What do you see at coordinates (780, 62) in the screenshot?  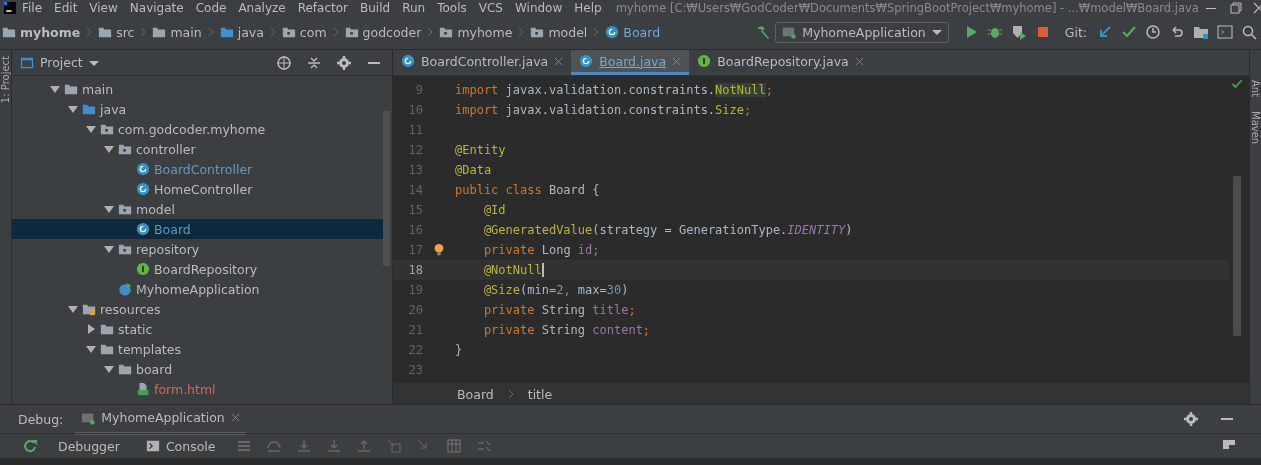 I see `editor-tab: BoardRepository.java` at bounding box center [780, 62].